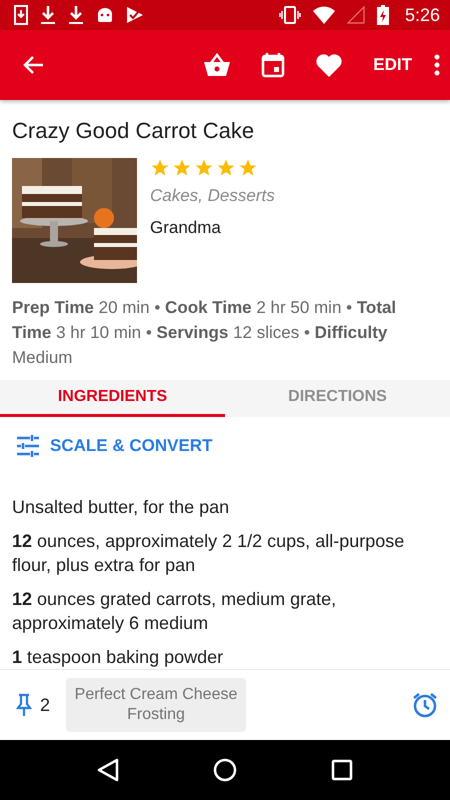 The image size is (450, 800). I want to click on home-nav-button, so click(225, 770).